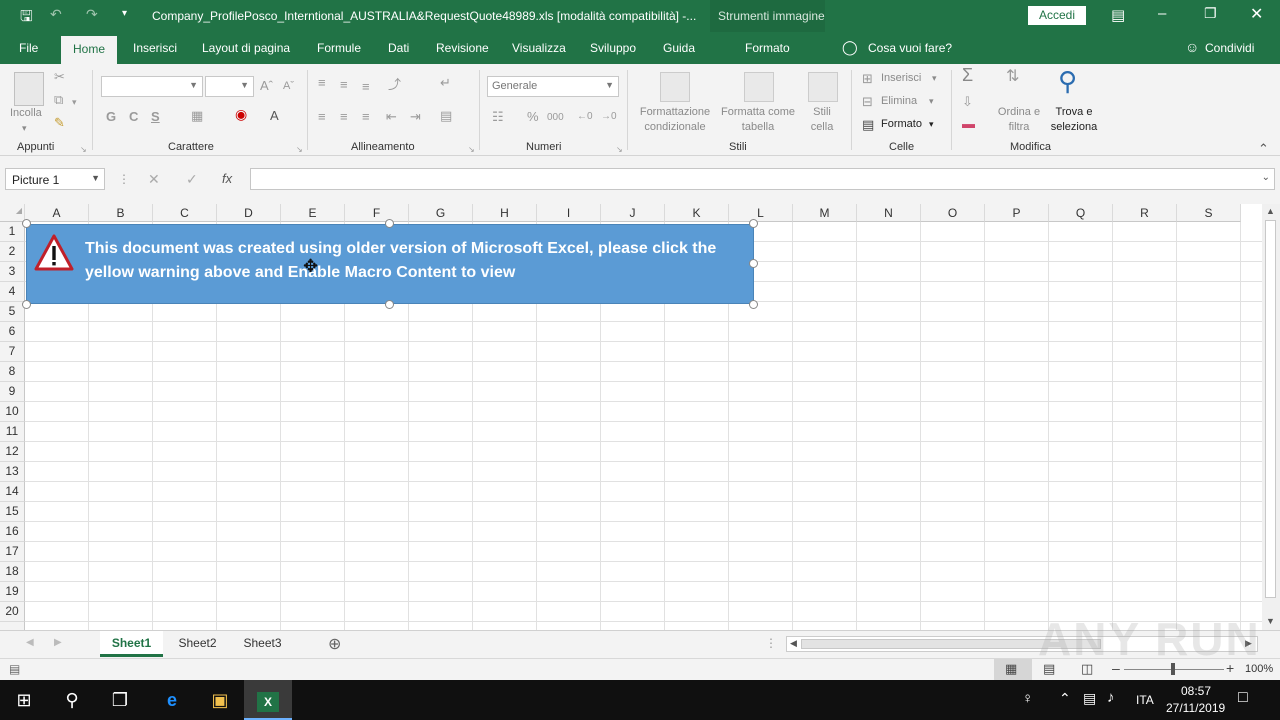  What do you see at coordinates (56, 14) in the screenshot?
I see `undo-icon: ↶` at bounding box center [56, 14].